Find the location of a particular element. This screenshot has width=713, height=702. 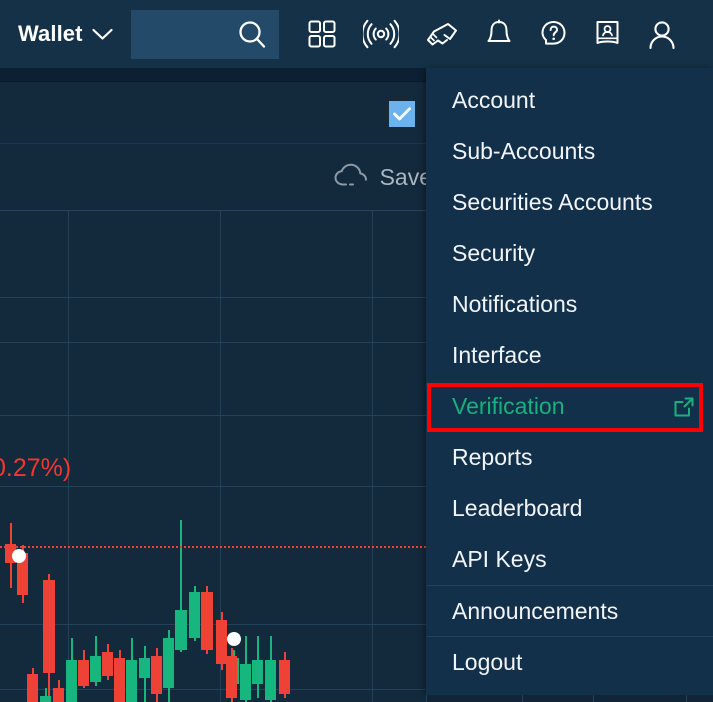

toggle-checkbox is located at coordinates (402, 114).